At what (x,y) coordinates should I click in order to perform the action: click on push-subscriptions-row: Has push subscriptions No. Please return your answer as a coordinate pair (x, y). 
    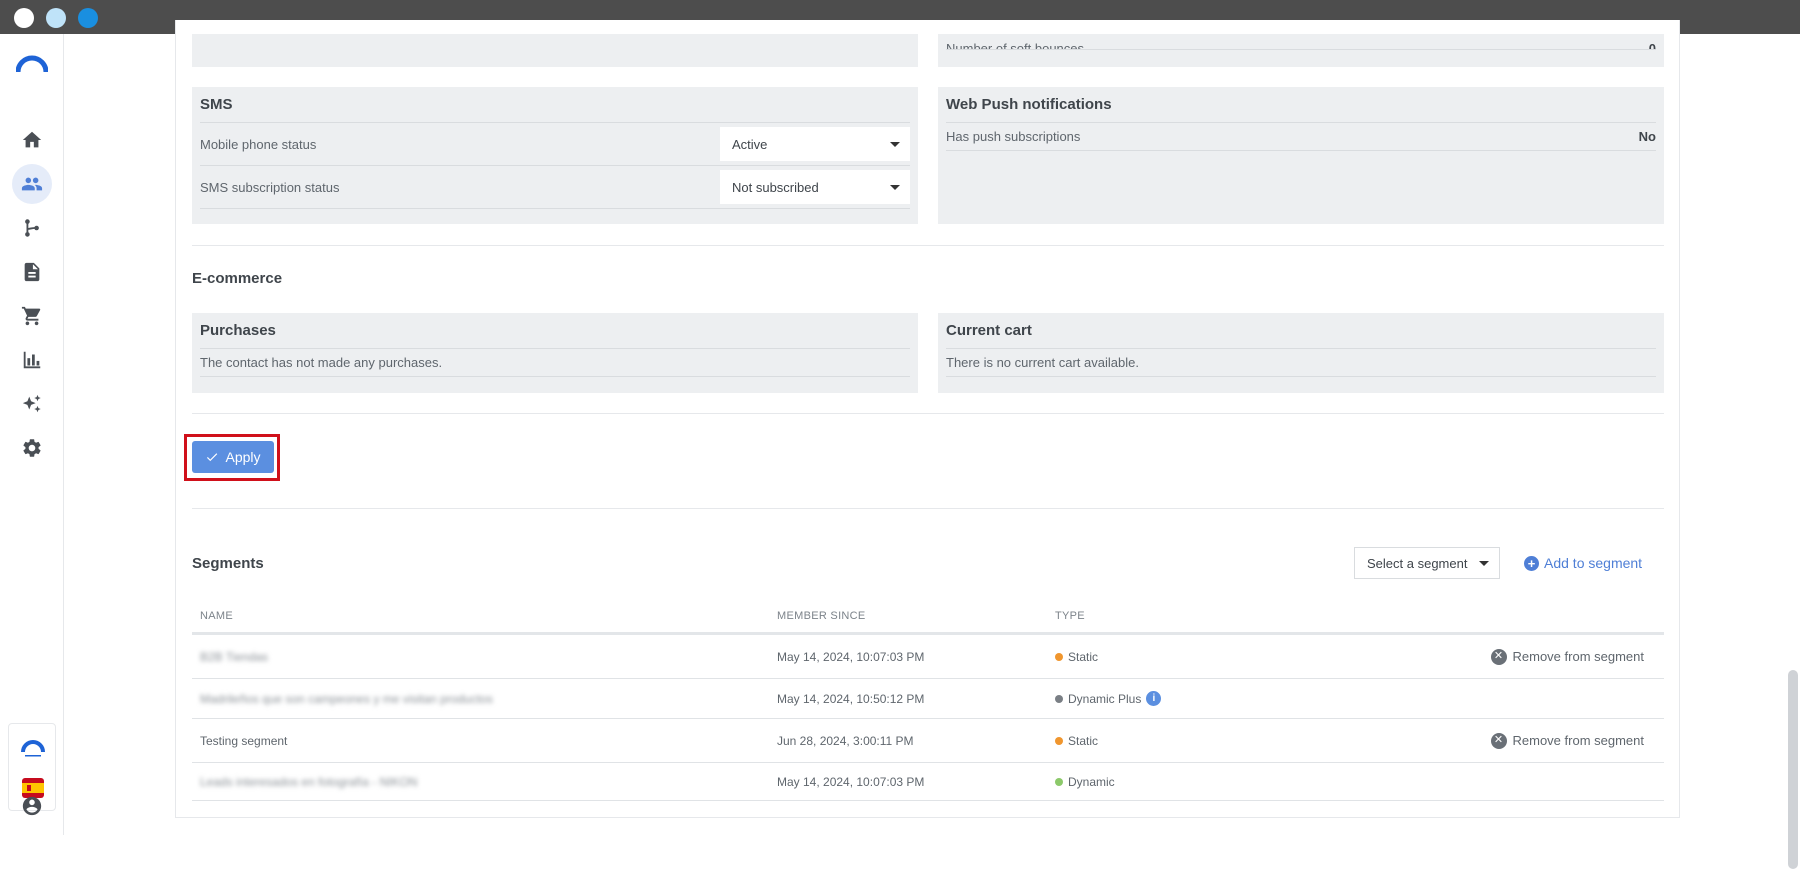
    Looking at the image, I should click on (1301, 136).